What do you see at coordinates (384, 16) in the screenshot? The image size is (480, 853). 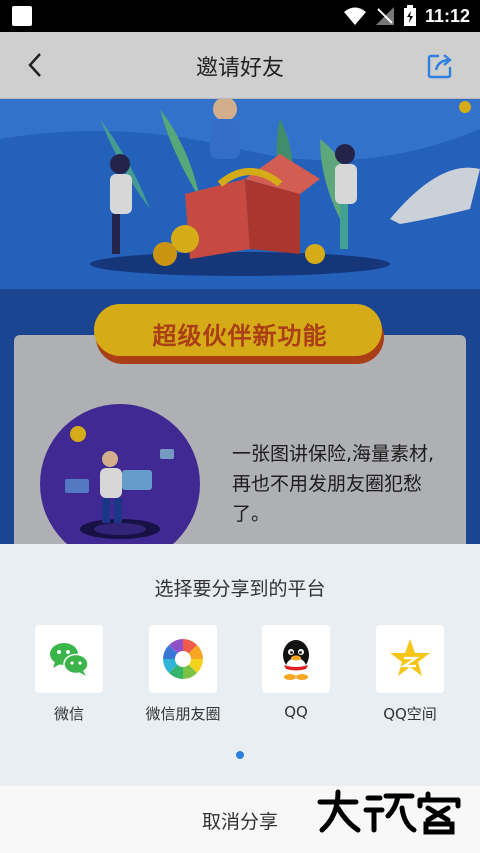 I see `signal-icon` at bounding box center [384, 16].